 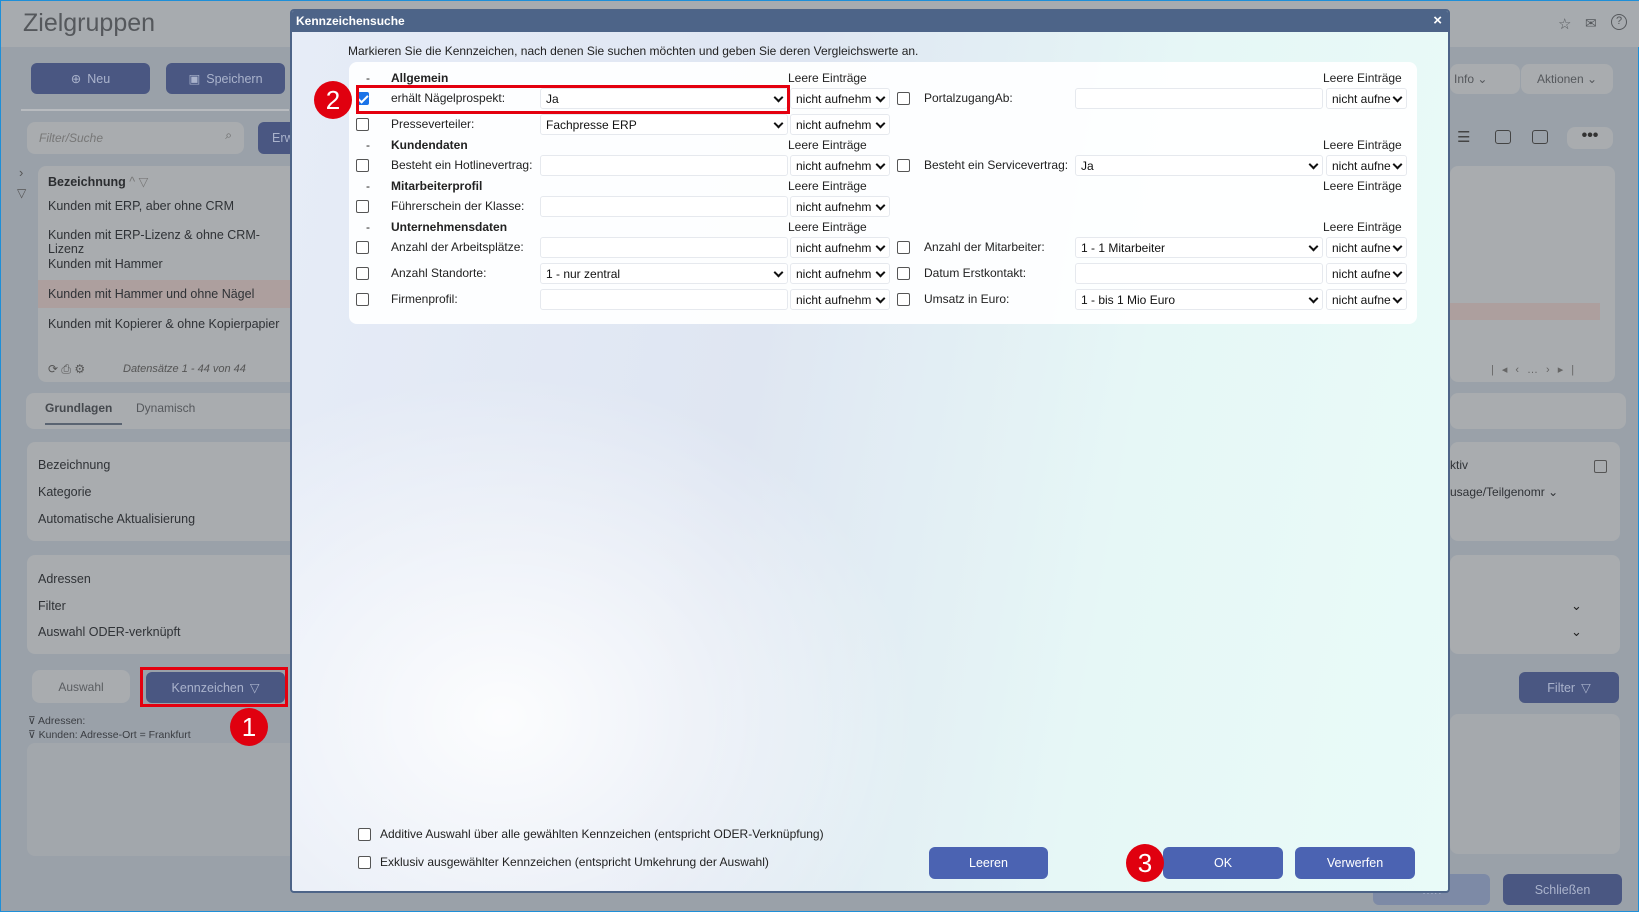 I want to click on list-item: Kunden mit Hammer und ohne Nägel, so click(x=168, y=294).